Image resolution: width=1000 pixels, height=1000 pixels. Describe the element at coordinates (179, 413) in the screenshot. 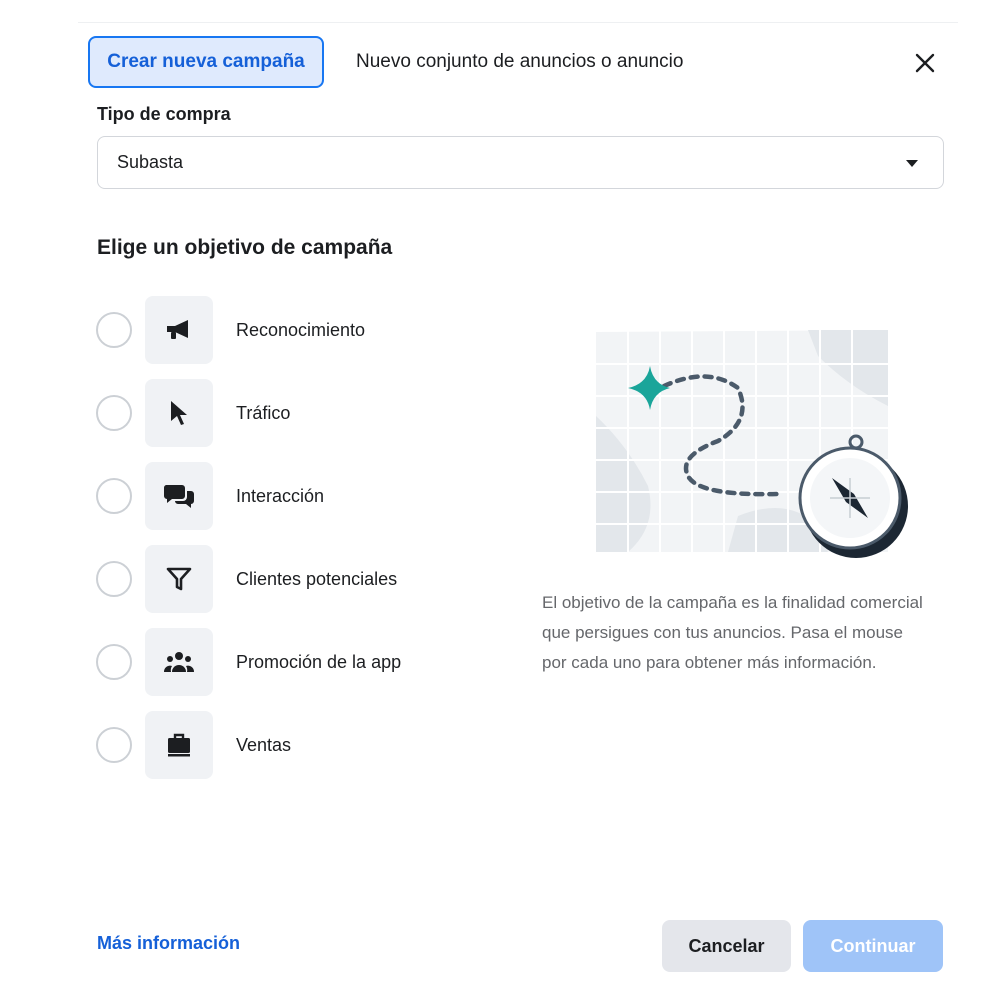

I see `cursor-icon` at that location.